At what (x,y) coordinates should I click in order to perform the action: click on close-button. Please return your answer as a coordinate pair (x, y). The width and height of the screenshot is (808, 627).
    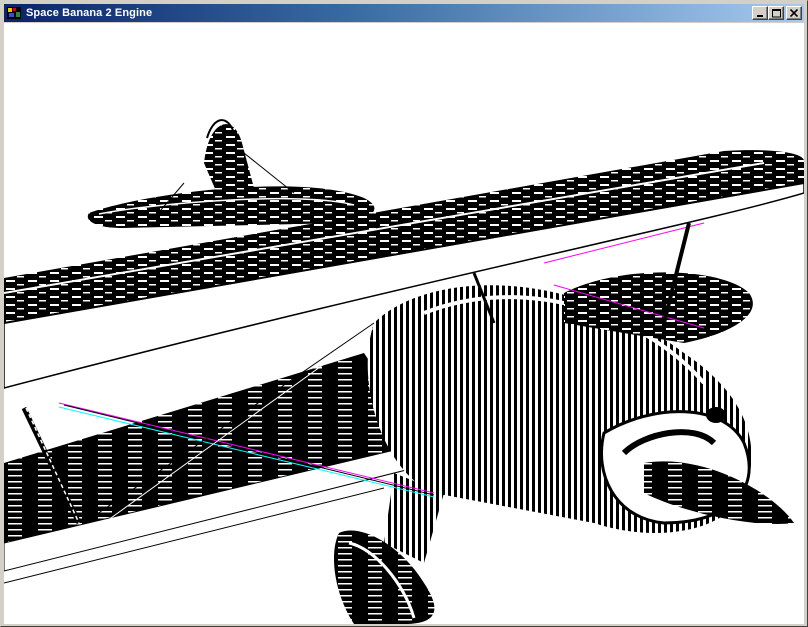
    Looking at the image, I should click on (794, 13).